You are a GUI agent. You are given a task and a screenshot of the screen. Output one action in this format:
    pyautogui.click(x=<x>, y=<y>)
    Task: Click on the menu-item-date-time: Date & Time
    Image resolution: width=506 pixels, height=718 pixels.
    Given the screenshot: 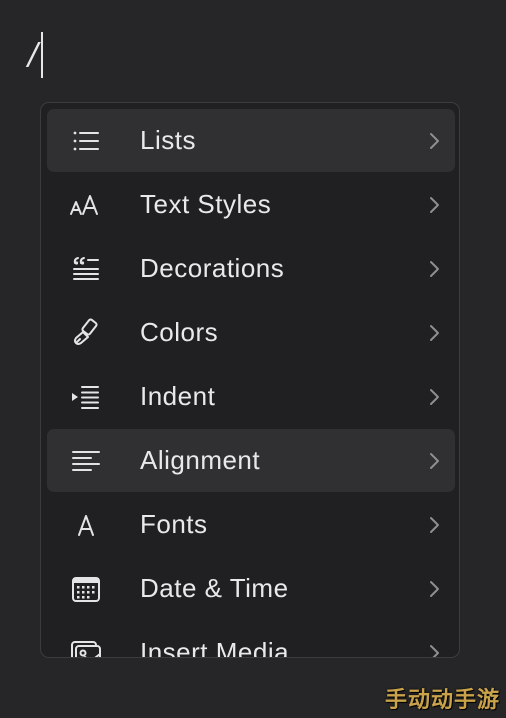 What is the action you would take?
    pyautogui.click(x=251, y=588)
    